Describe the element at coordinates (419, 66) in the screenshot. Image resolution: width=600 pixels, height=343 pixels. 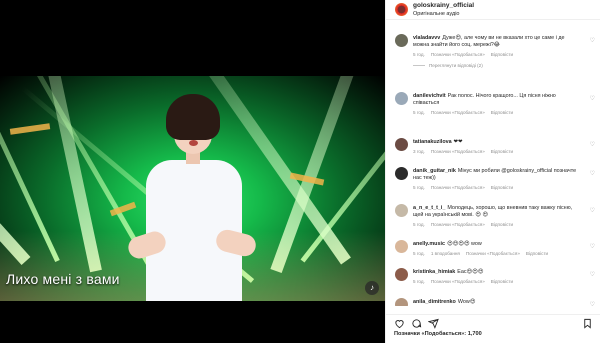
I see `replies-divider` at that location.